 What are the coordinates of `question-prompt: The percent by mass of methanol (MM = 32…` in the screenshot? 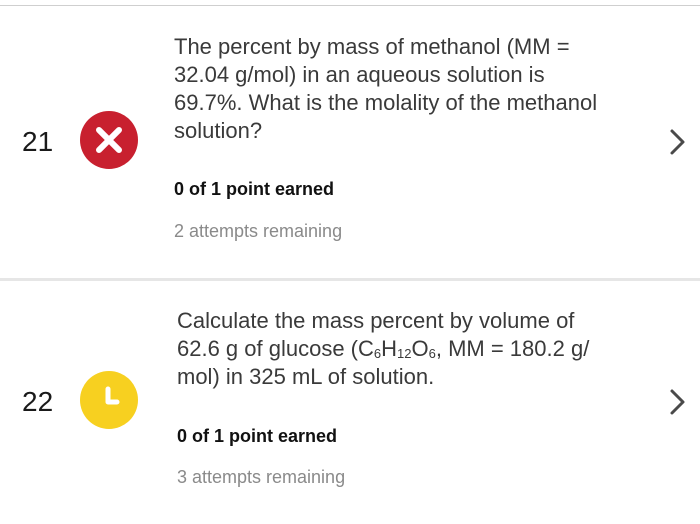 It's located at (409, 89).